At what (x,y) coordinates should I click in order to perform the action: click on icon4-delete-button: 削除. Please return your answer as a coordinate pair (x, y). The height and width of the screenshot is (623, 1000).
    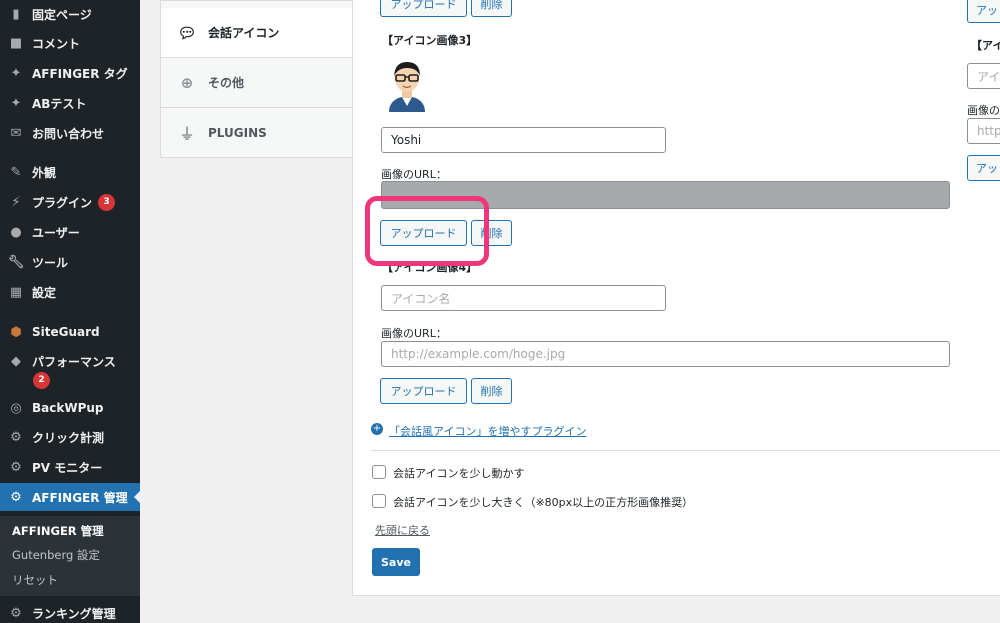
    Looking at the image, I should click on (491, 391).